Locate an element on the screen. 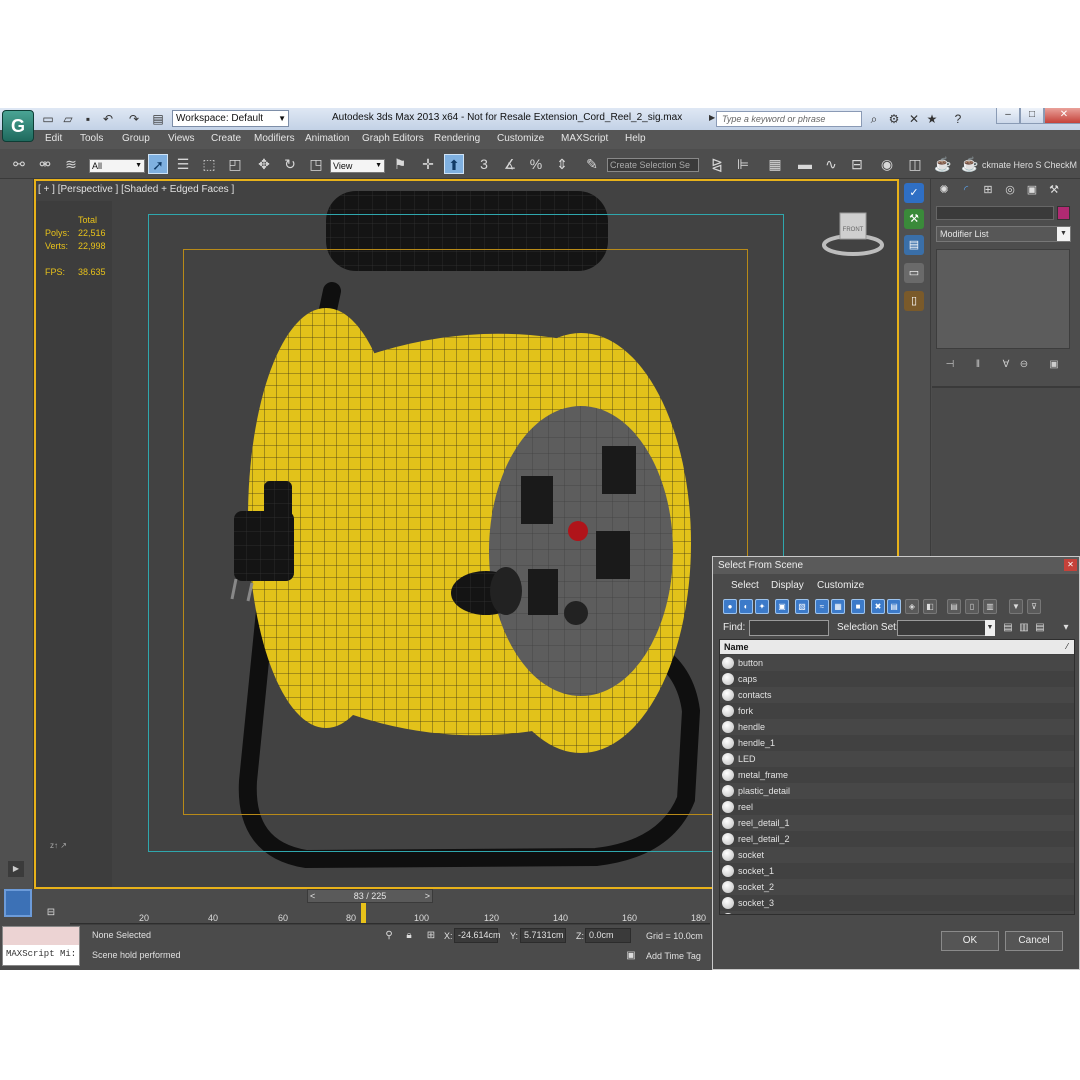  display-bones-icon: ✖ is located at coordinates (878, 606).